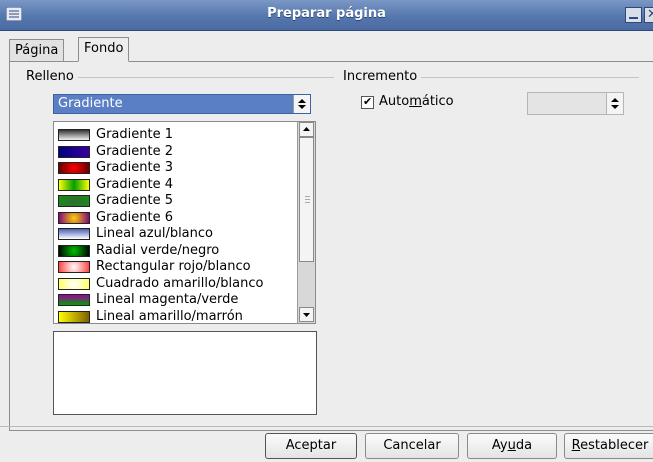 This screenshot has width=653, height=462. I want to click on window-title: Preparar página, so click(326, 13).